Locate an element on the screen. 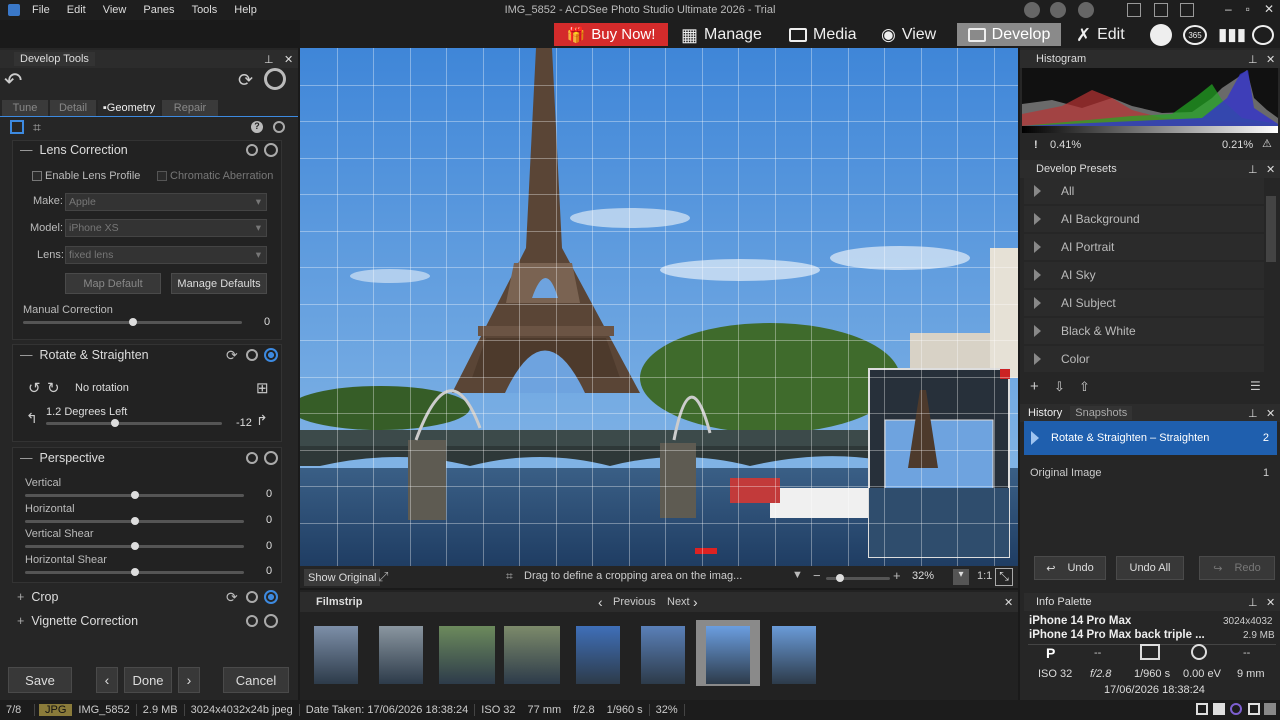 Image resolution: width=1280 pixels, height=720 pixels. close-info-icon: ✕ is located at coordinates (1270, 602).